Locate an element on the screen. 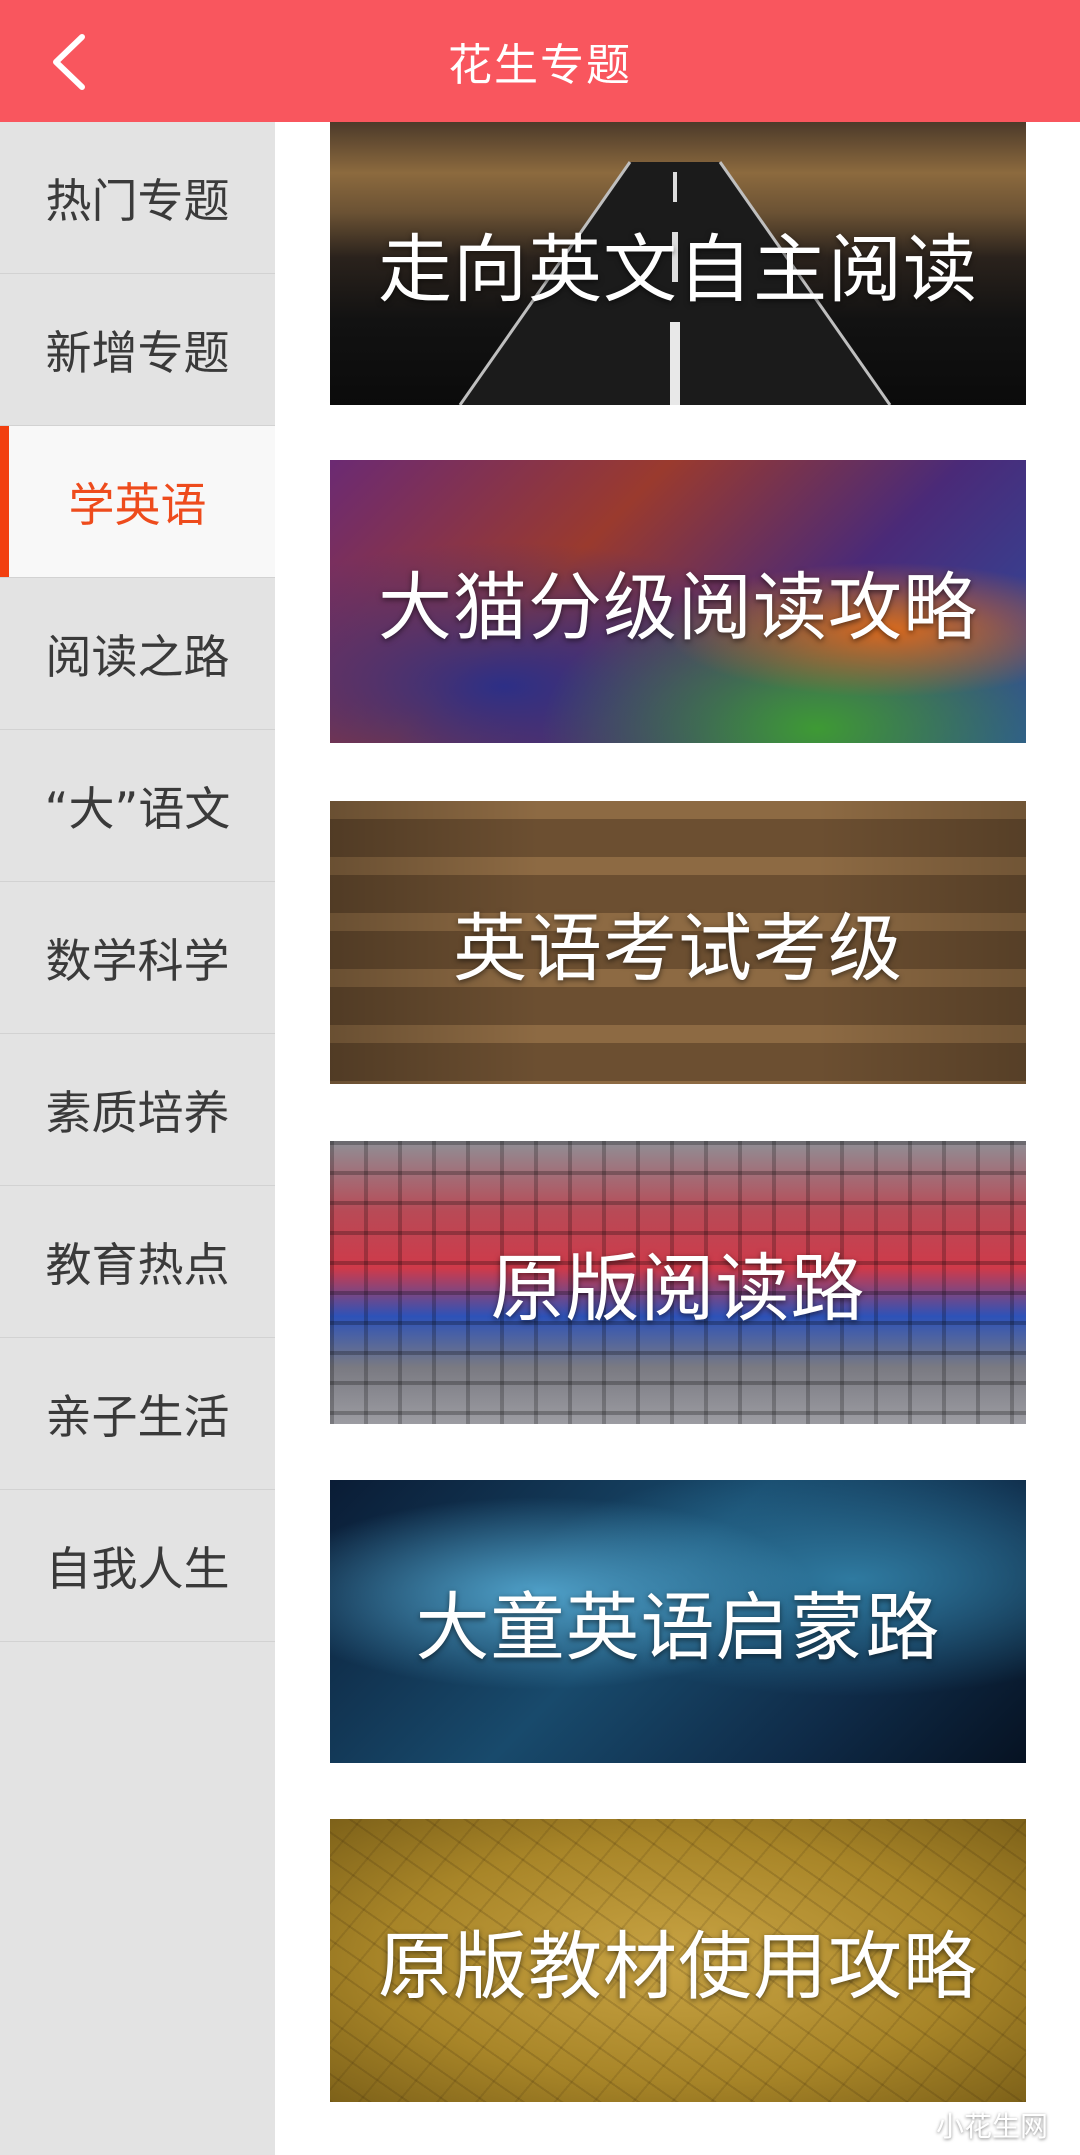 The image size is (1080, 2155). topic-card-older-kids-english: 大童英语启蒙路 is located at coordinates (678, 1621).